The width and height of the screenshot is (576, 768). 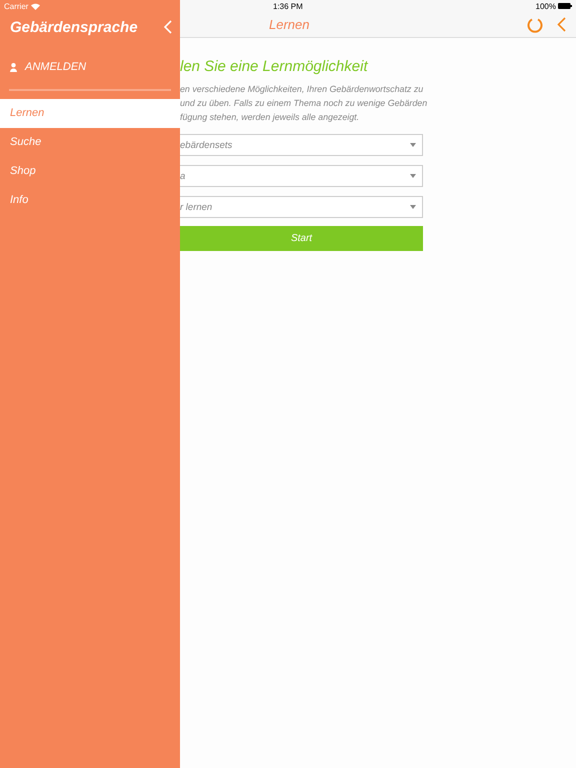 What do you see at coordinates (35, 6) in the screenshot?
I see `wifi-icon` at bounding box center [35, 6].